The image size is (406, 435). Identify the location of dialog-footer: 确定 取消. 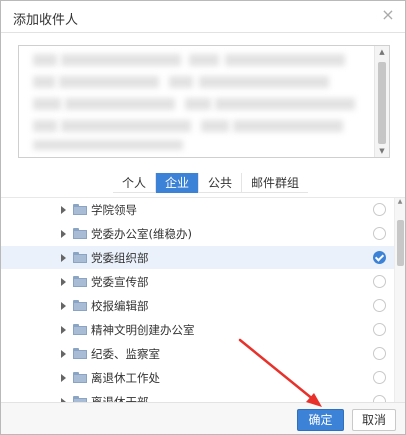
(203, 418).